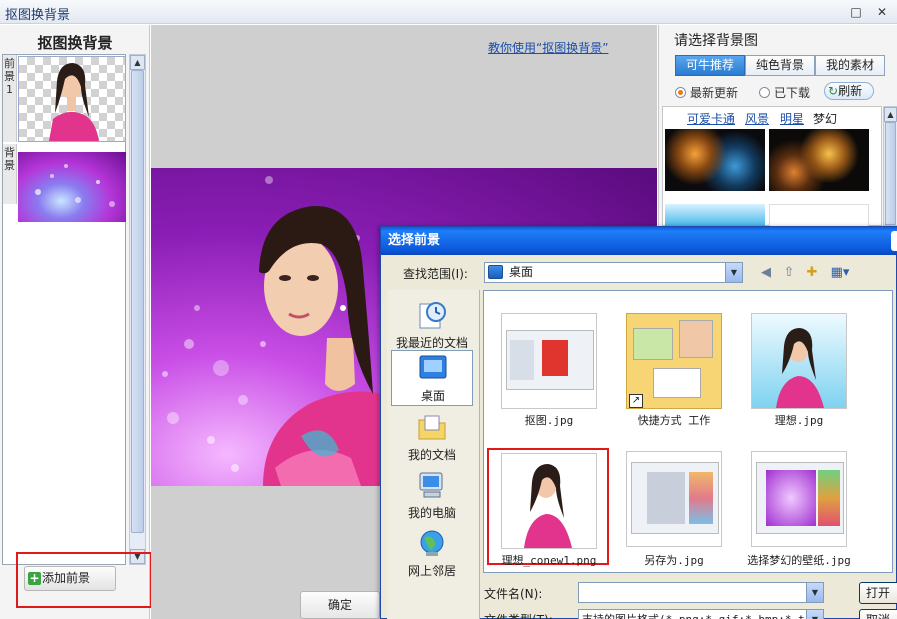  I want to click on window-title-bar: 抠图换背景 □ ✕, so click(448, 12).